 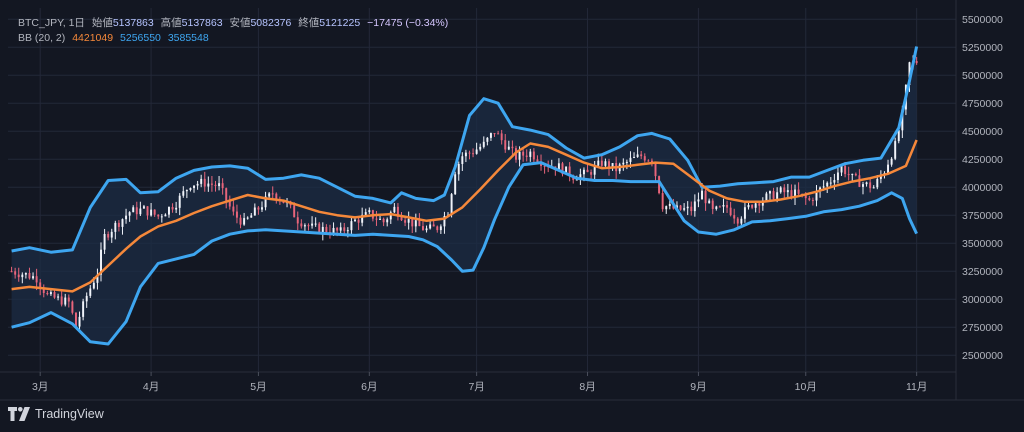 What do you see at coordinates (188, 38) in the screenshot?
I see `bb-lower-value: 3585548` at bounding box center [188, 38].